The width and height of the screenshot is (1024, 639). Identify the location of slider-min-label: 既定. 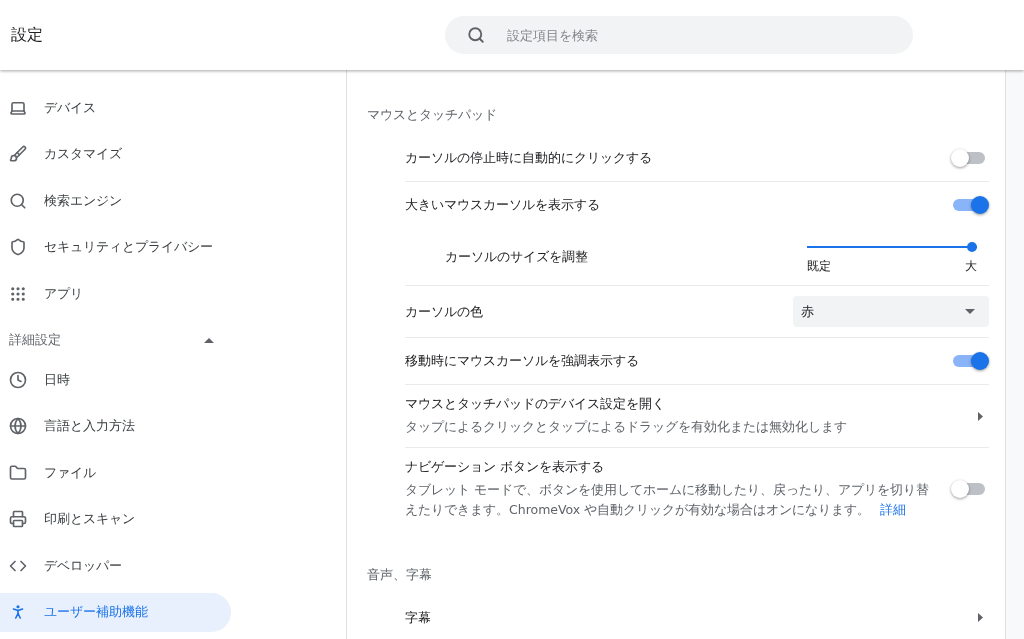
(819, 266).